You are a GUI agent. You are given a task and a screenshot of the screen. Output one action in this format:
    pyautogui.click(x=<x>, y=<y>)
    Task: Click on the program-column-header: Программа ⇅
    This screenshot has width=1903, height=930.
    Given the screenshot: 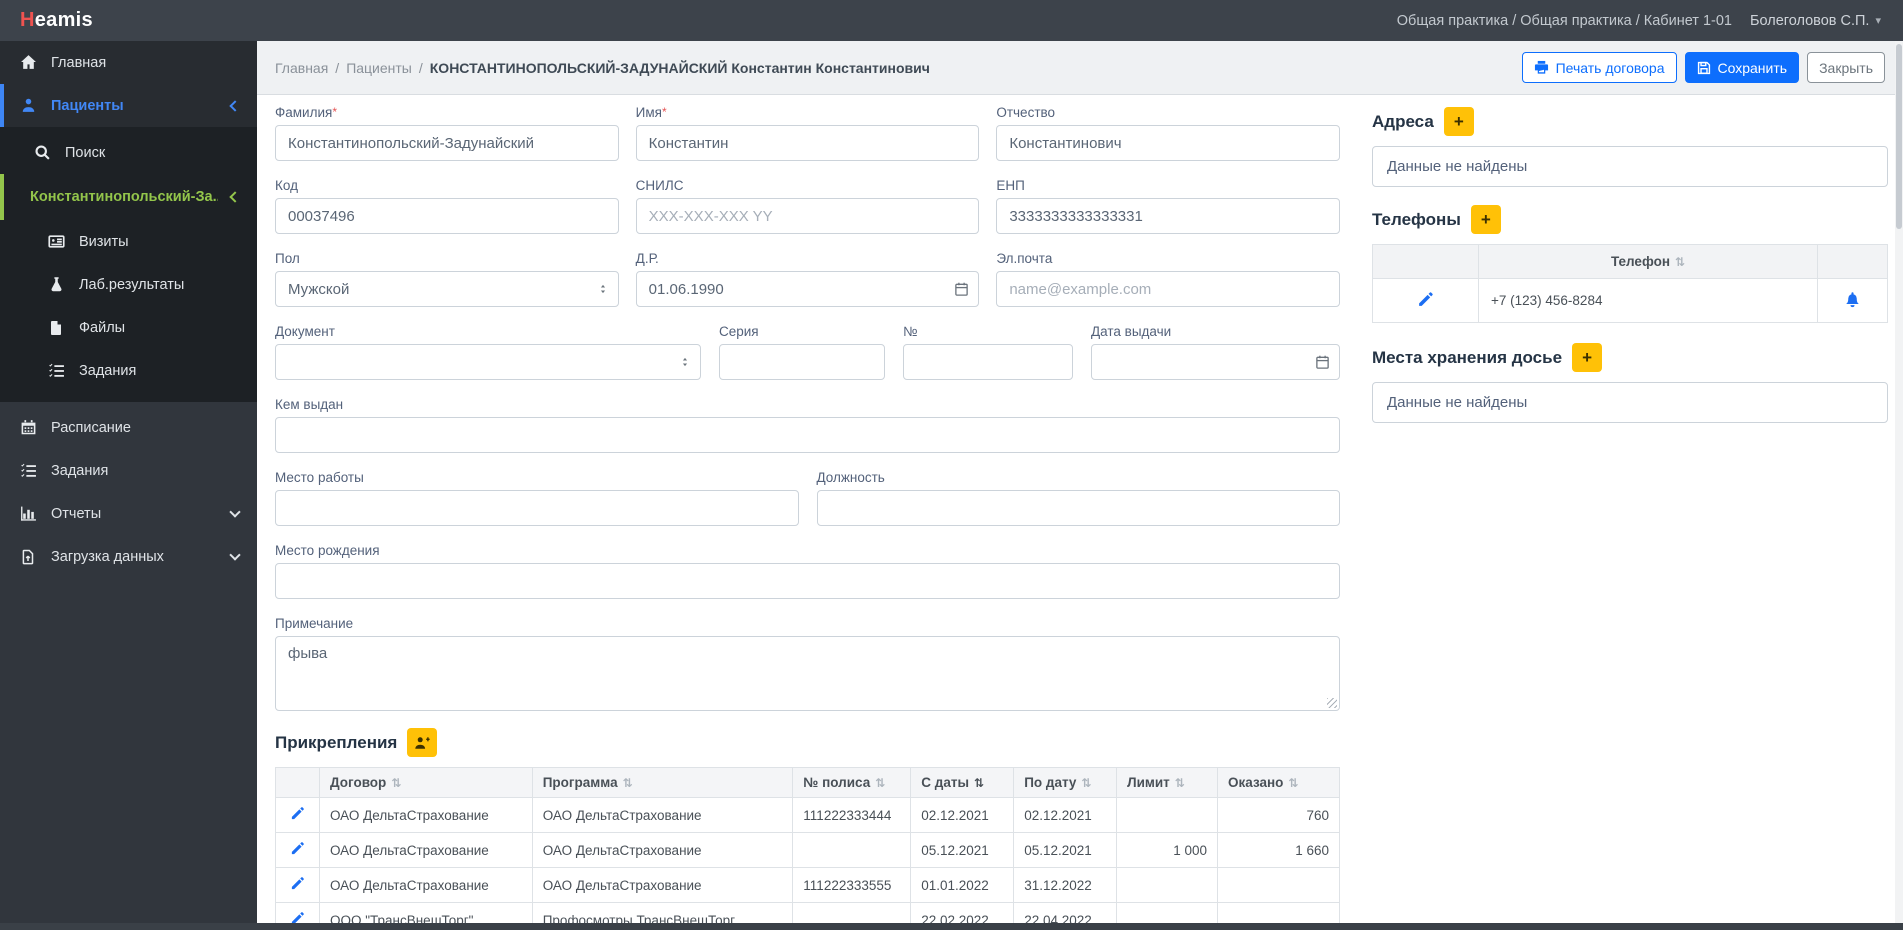 What is the action you would take?
    pyautogui.click(x=662, y=782)
    